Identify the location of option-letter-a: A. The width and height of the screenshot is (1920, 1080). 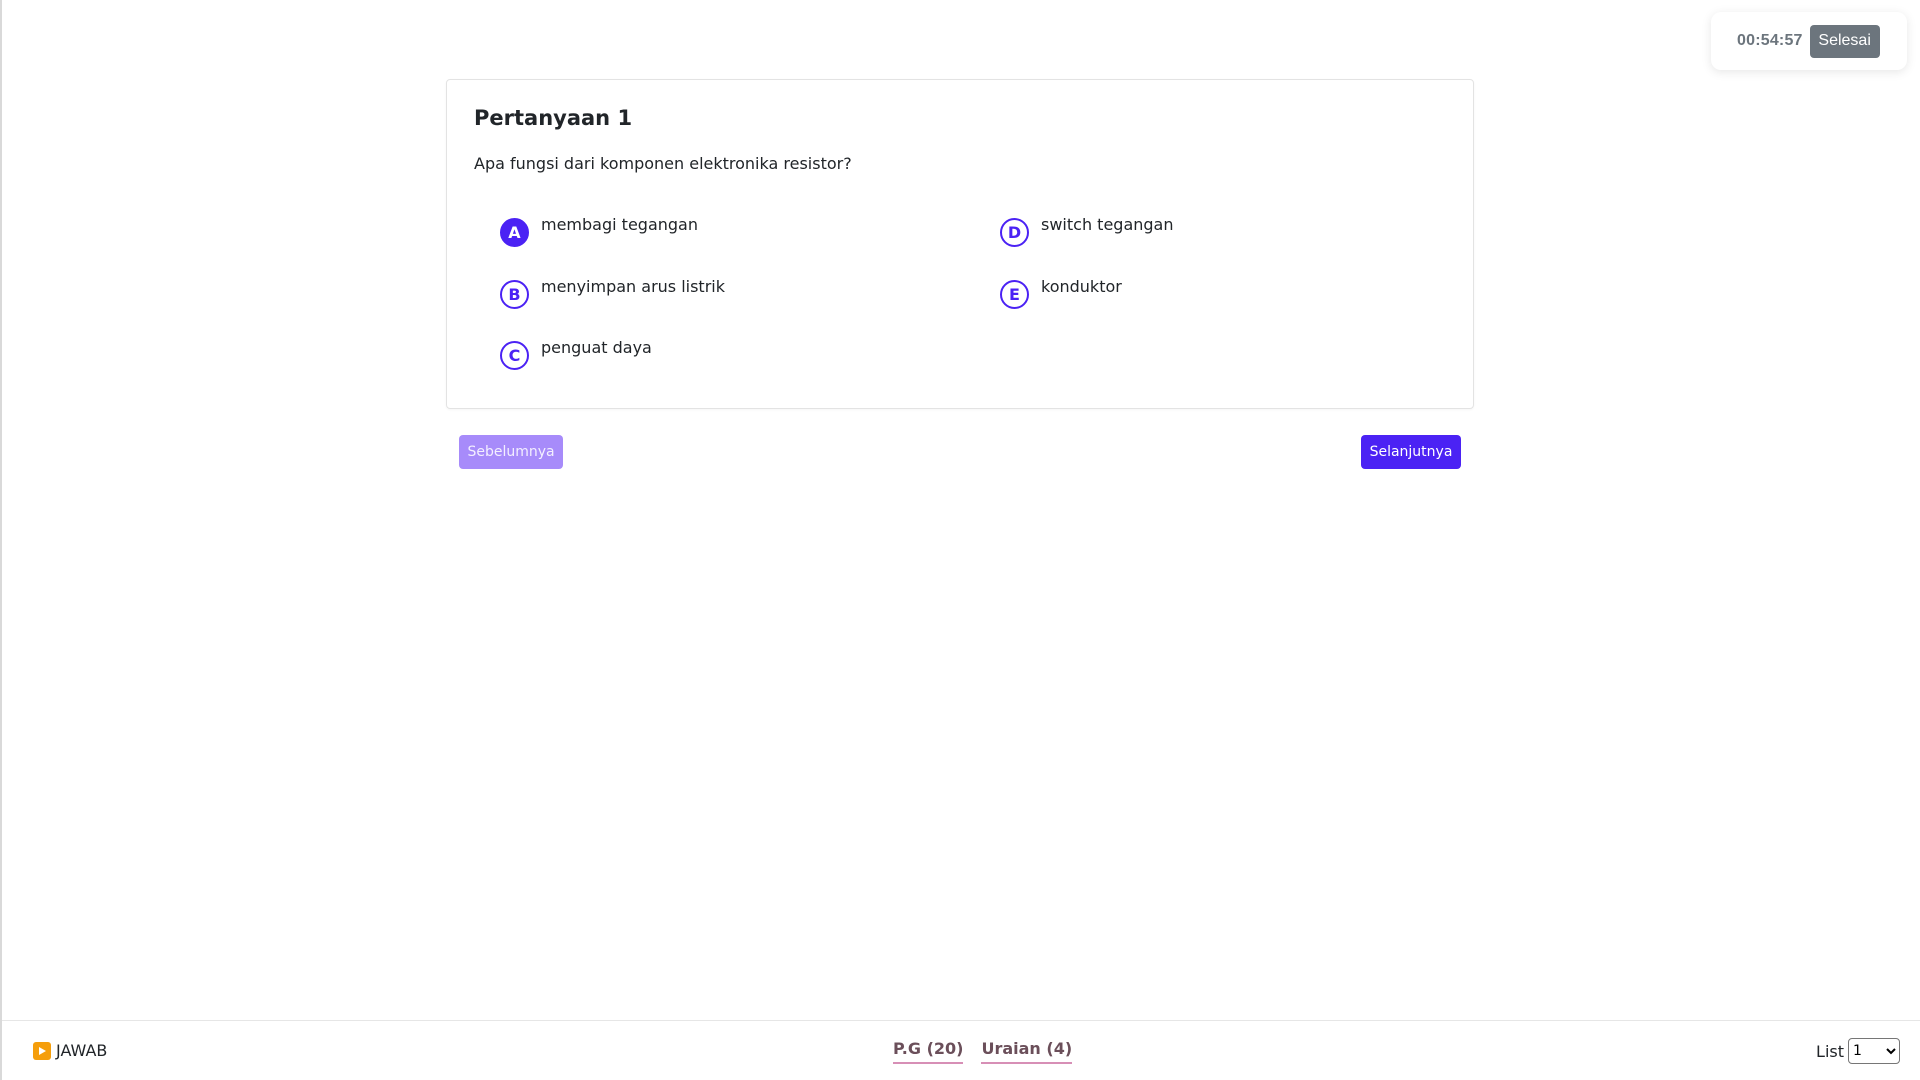
(514, 232).